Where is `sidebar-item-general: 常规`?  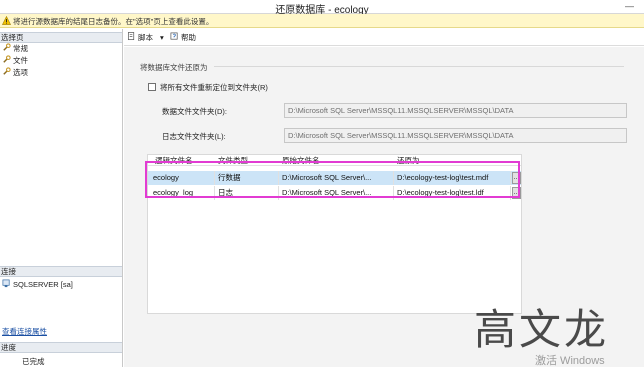 sidebar-item-general: 常规 is located at coordinates (15, 48).